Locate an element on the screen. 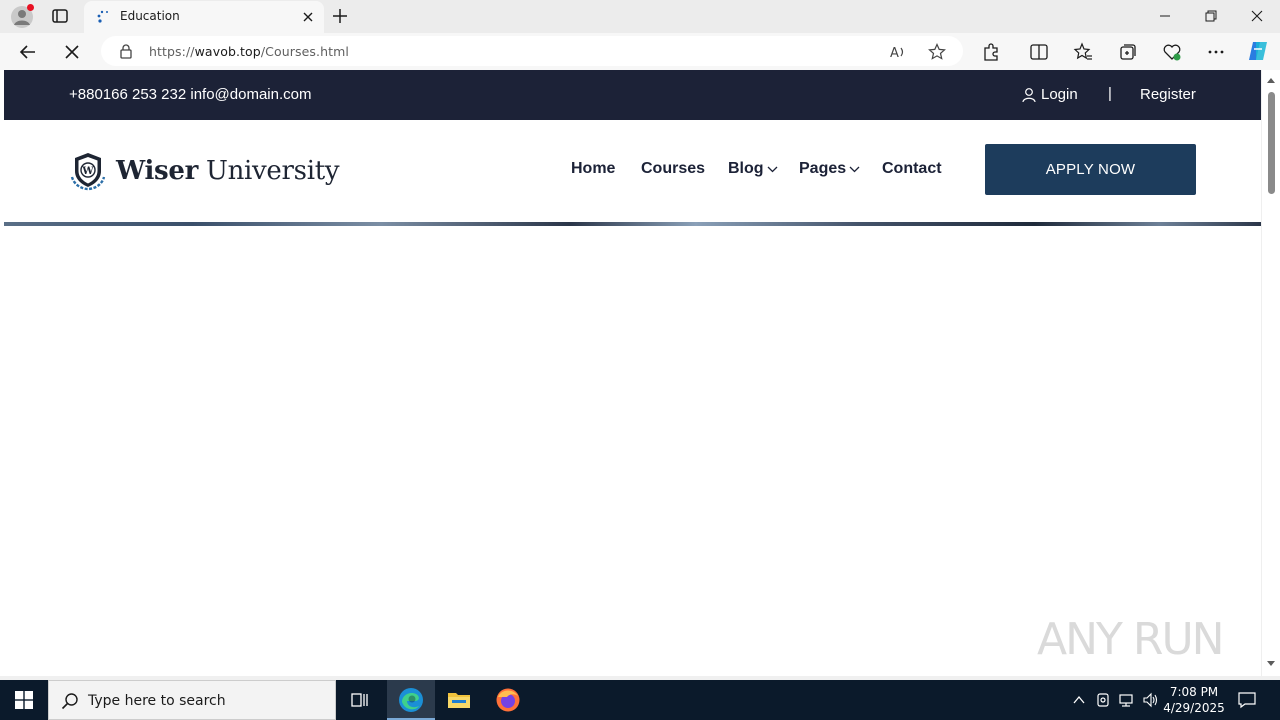  restore-icon is located at coordinates (1211, 16).